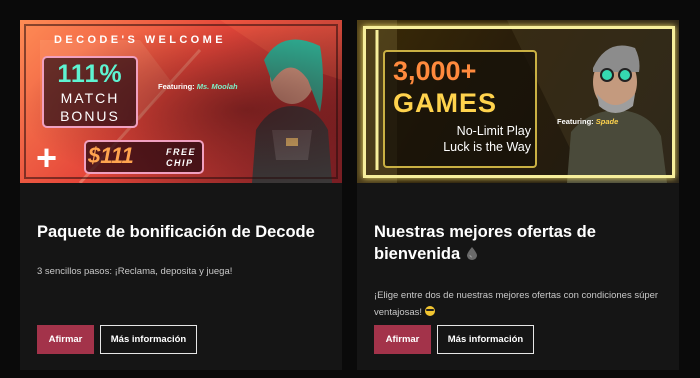 This screenshot has height=378, width=700. What do you see at coordinates (140, 40) in the screenshot?
I see `banner-headline: DECODE'S WELCOME` at bounding box center [140, 40].